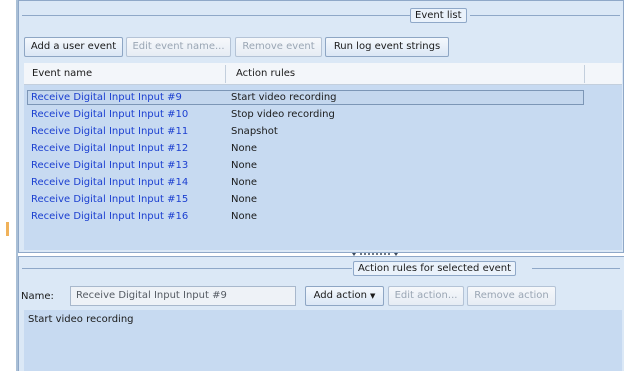  What do you see at coordinates (110, 199) in the screenshot?
I see `event-name-cell: Receive Digital Input Input #15` at bounding box center [110, 199].